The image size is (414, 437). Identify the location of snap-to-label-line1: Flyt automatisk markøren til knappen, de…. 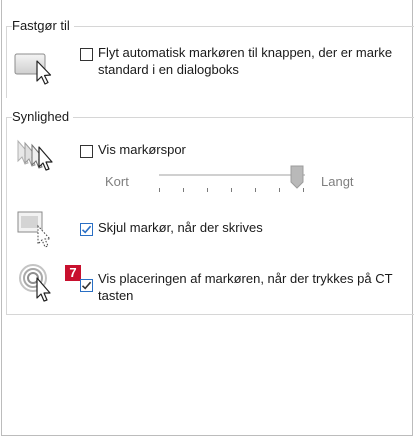
(245, 52).